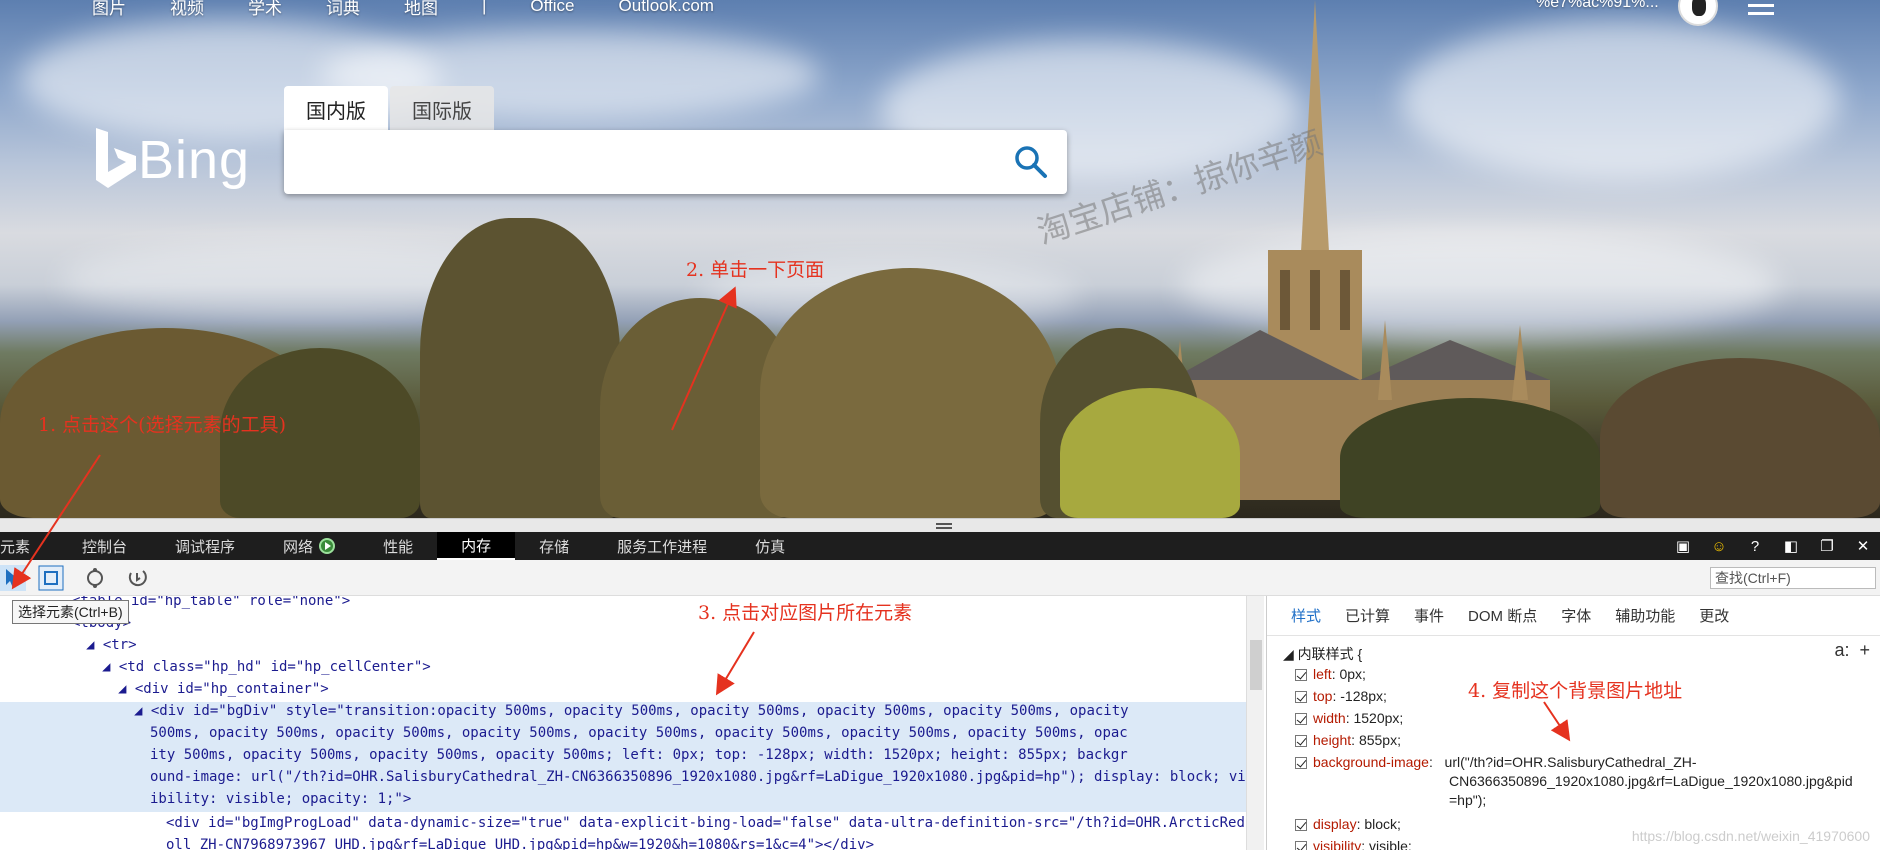  What do you see at coordinates (940, 578) in the screenshot?
I see `elements-toolbar: 查找(Ctrl+F)` at bounding box center [940, 578].